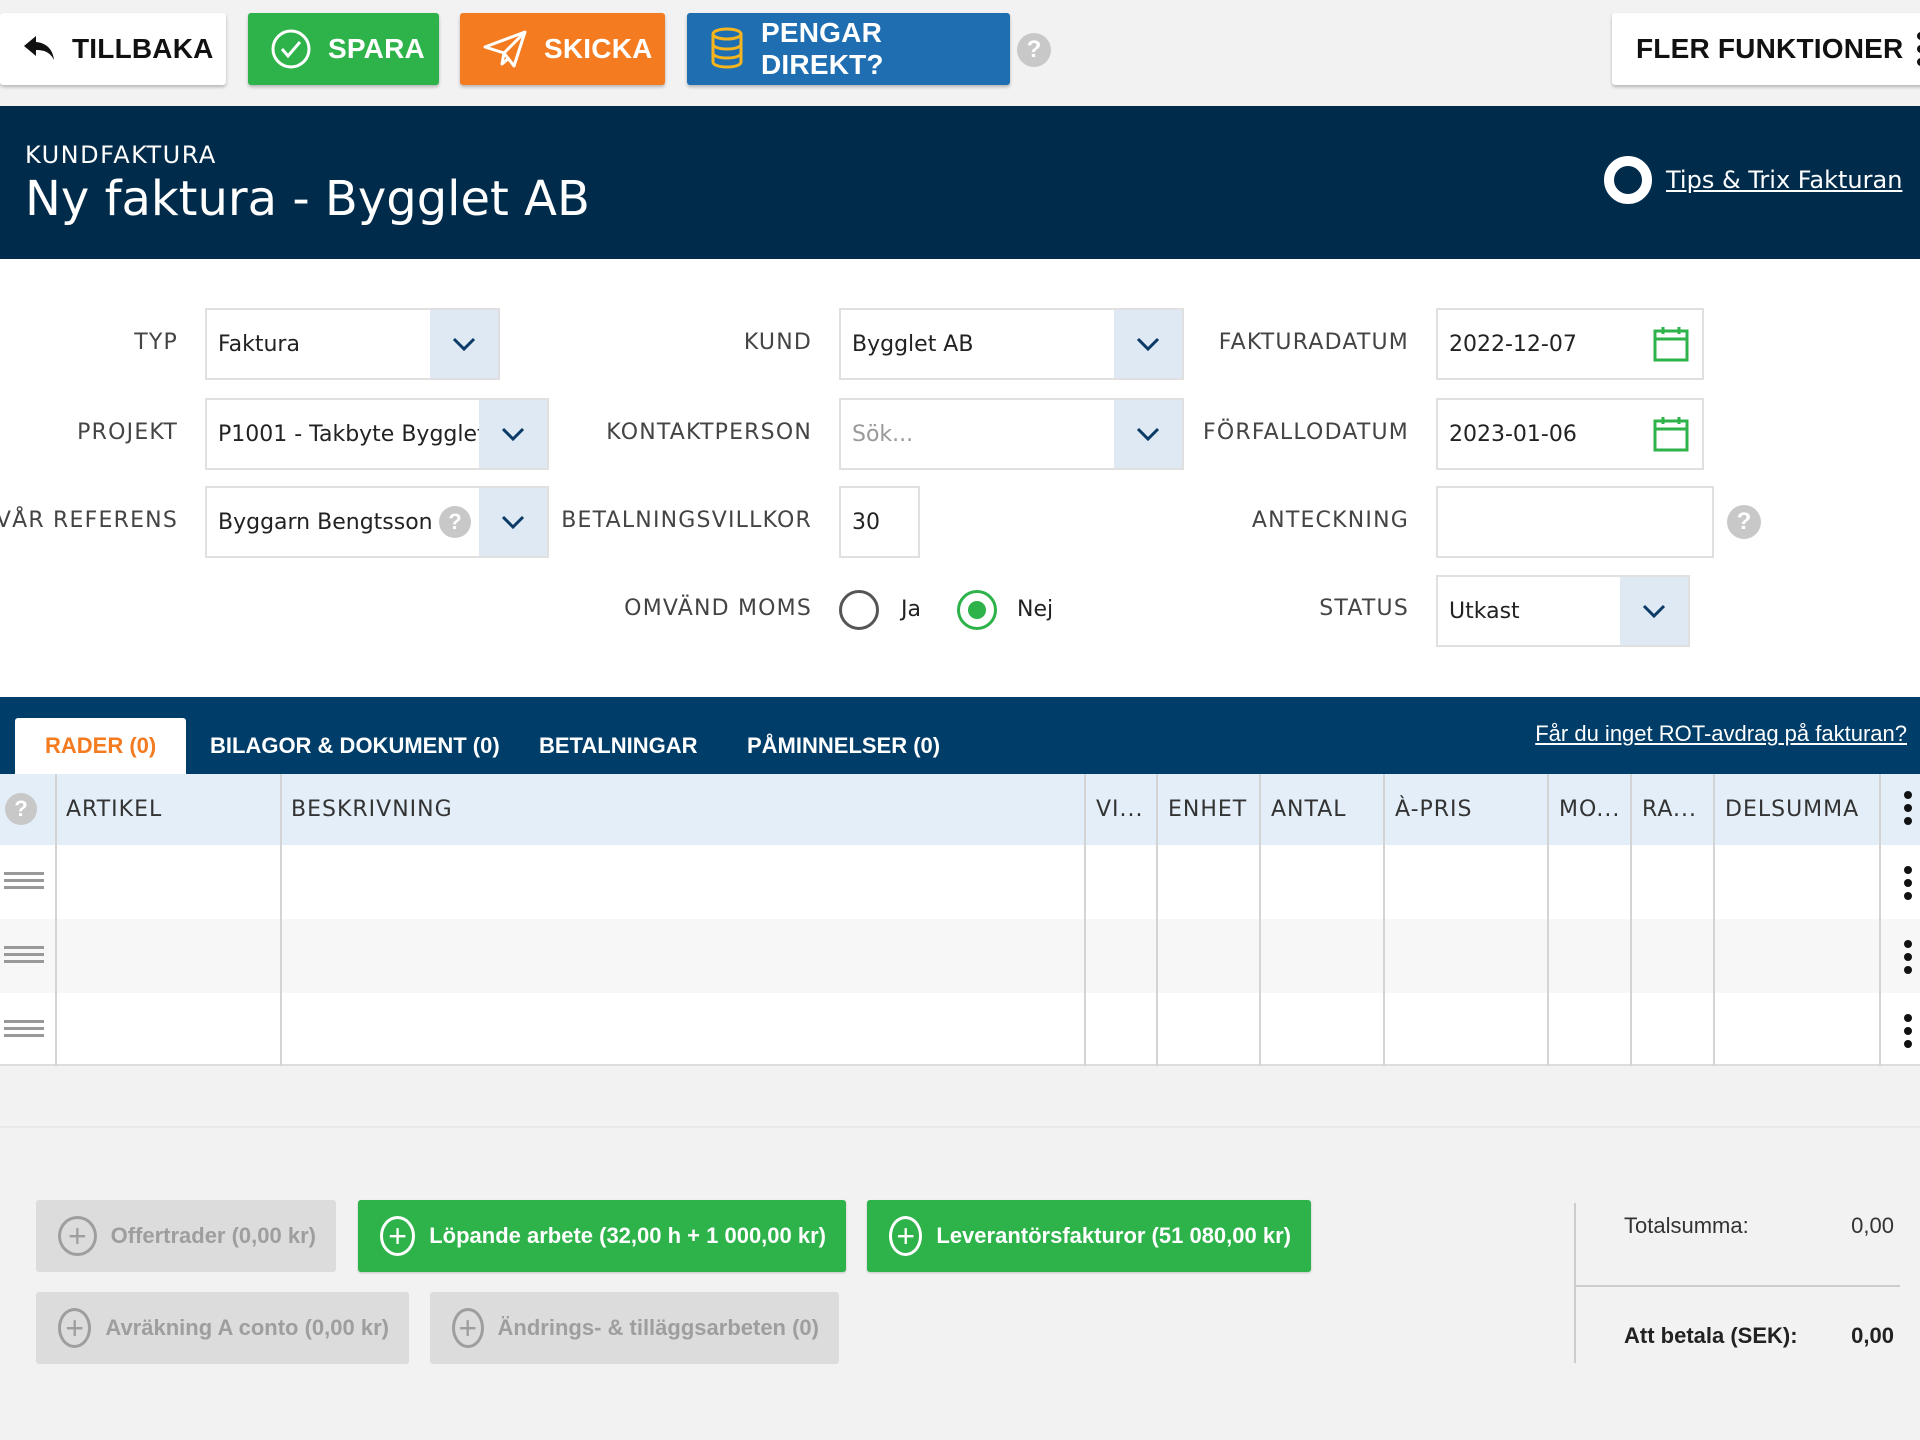  What do you see at coordinates (1513, 434) in the screenshot?
I see `forfallodatum-value: 2023-01-06` at bounding box center [1513, 434].